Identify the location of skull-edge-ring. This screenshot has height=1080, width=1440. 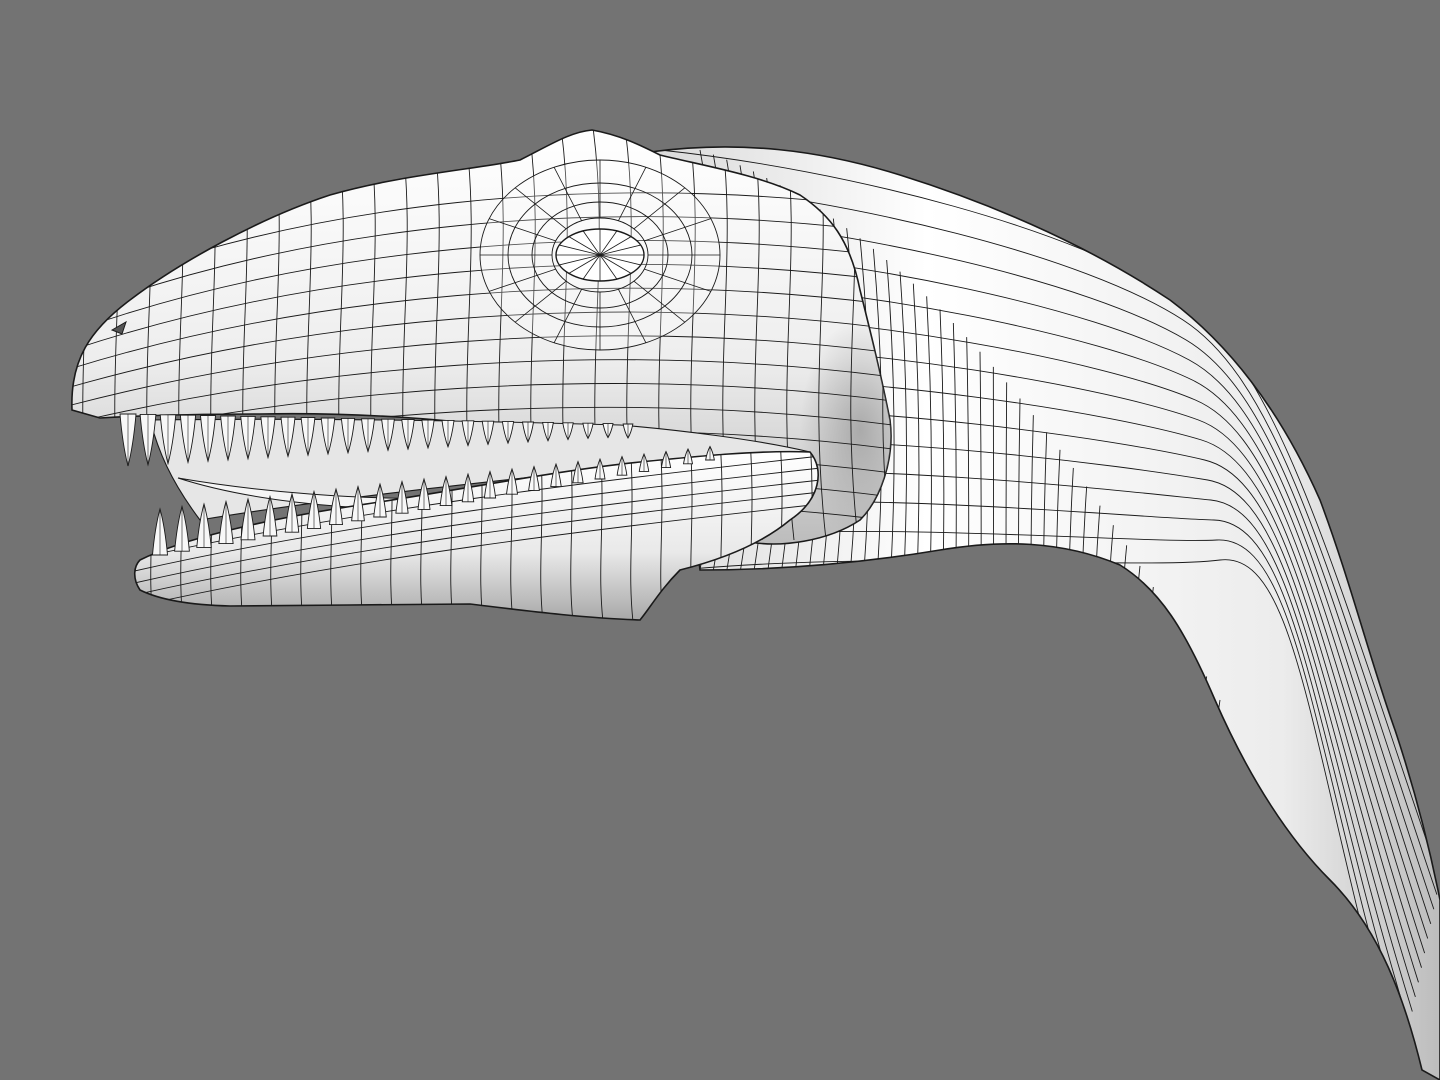
(85, 335).